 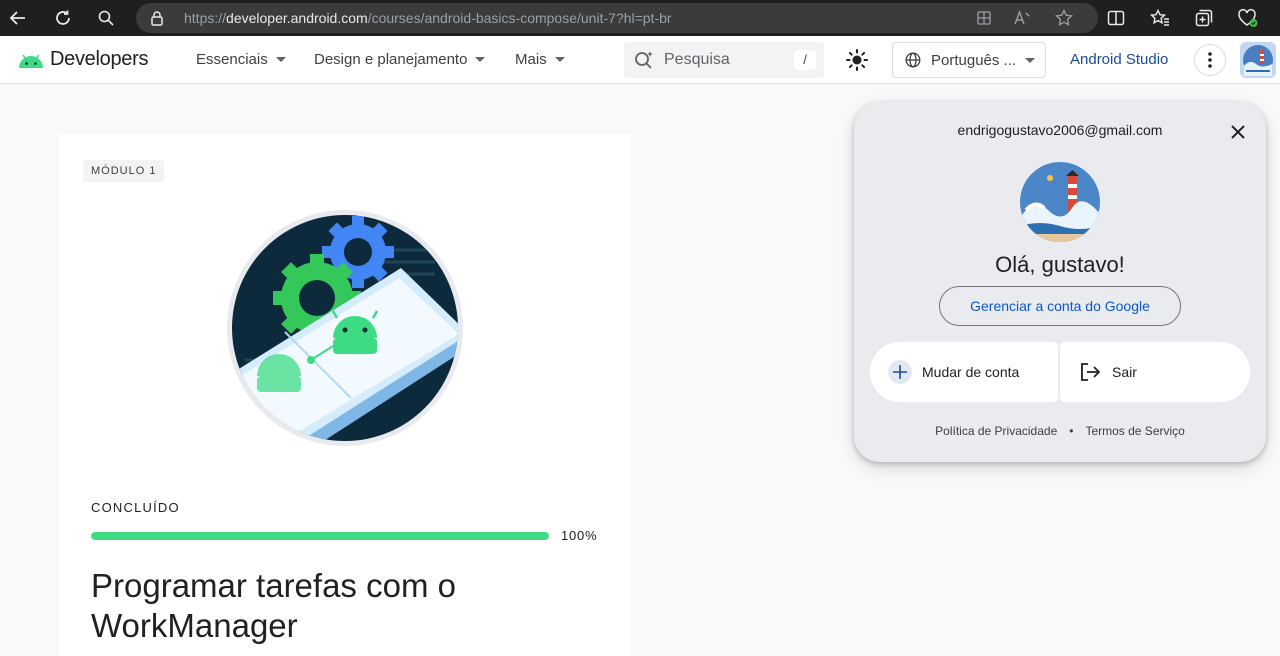 I want to click on privacy-policy-link: Política de Privacidade, so click(x=996, y=431).